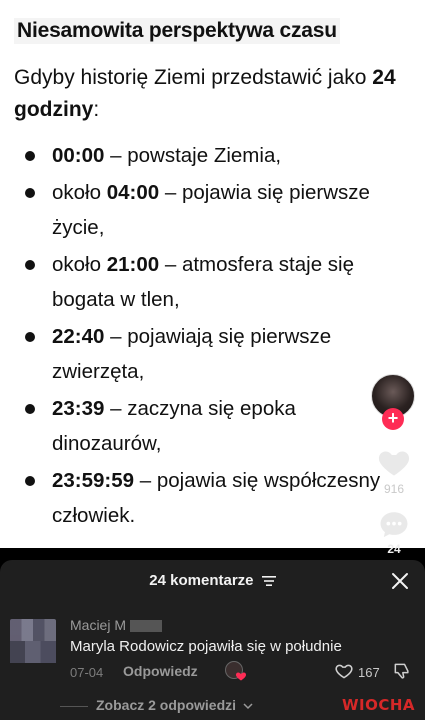 This screenshot has height=720, width=425. I want to click on sort-icon, so click(268, 581).